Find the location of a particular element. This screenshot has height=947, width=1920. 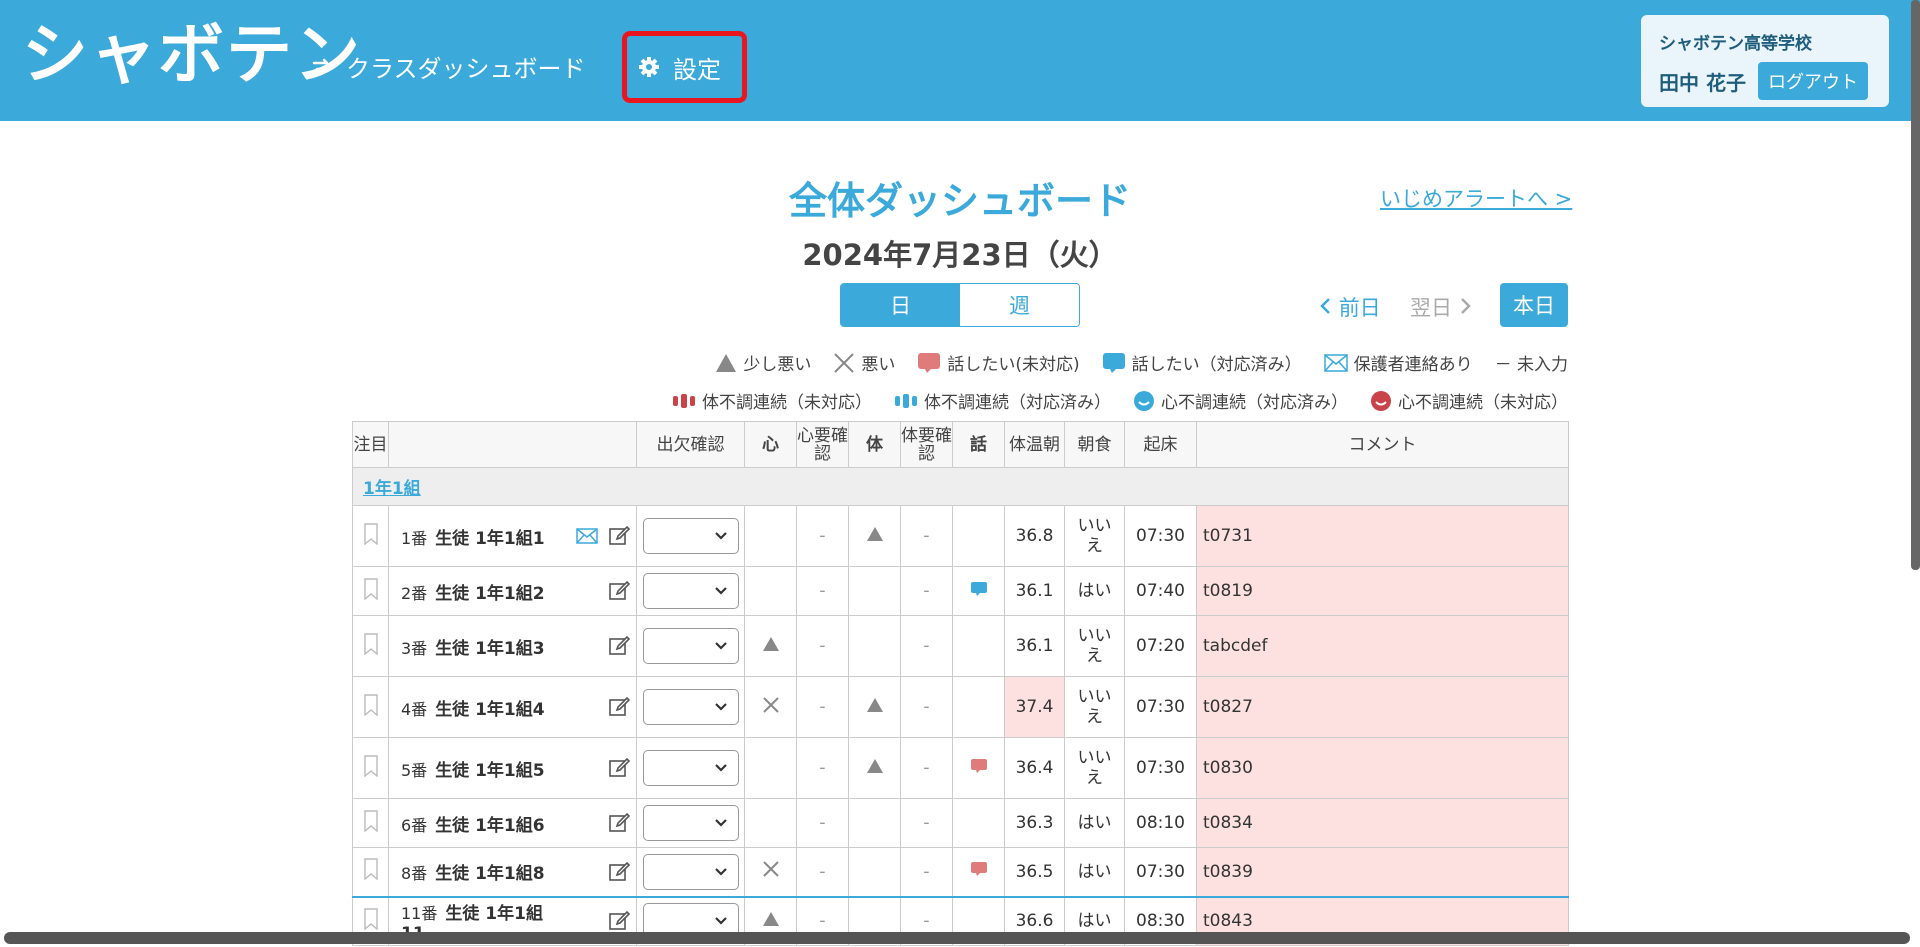

user-name: 田中 花子 is located at coordinates (1702, 82).